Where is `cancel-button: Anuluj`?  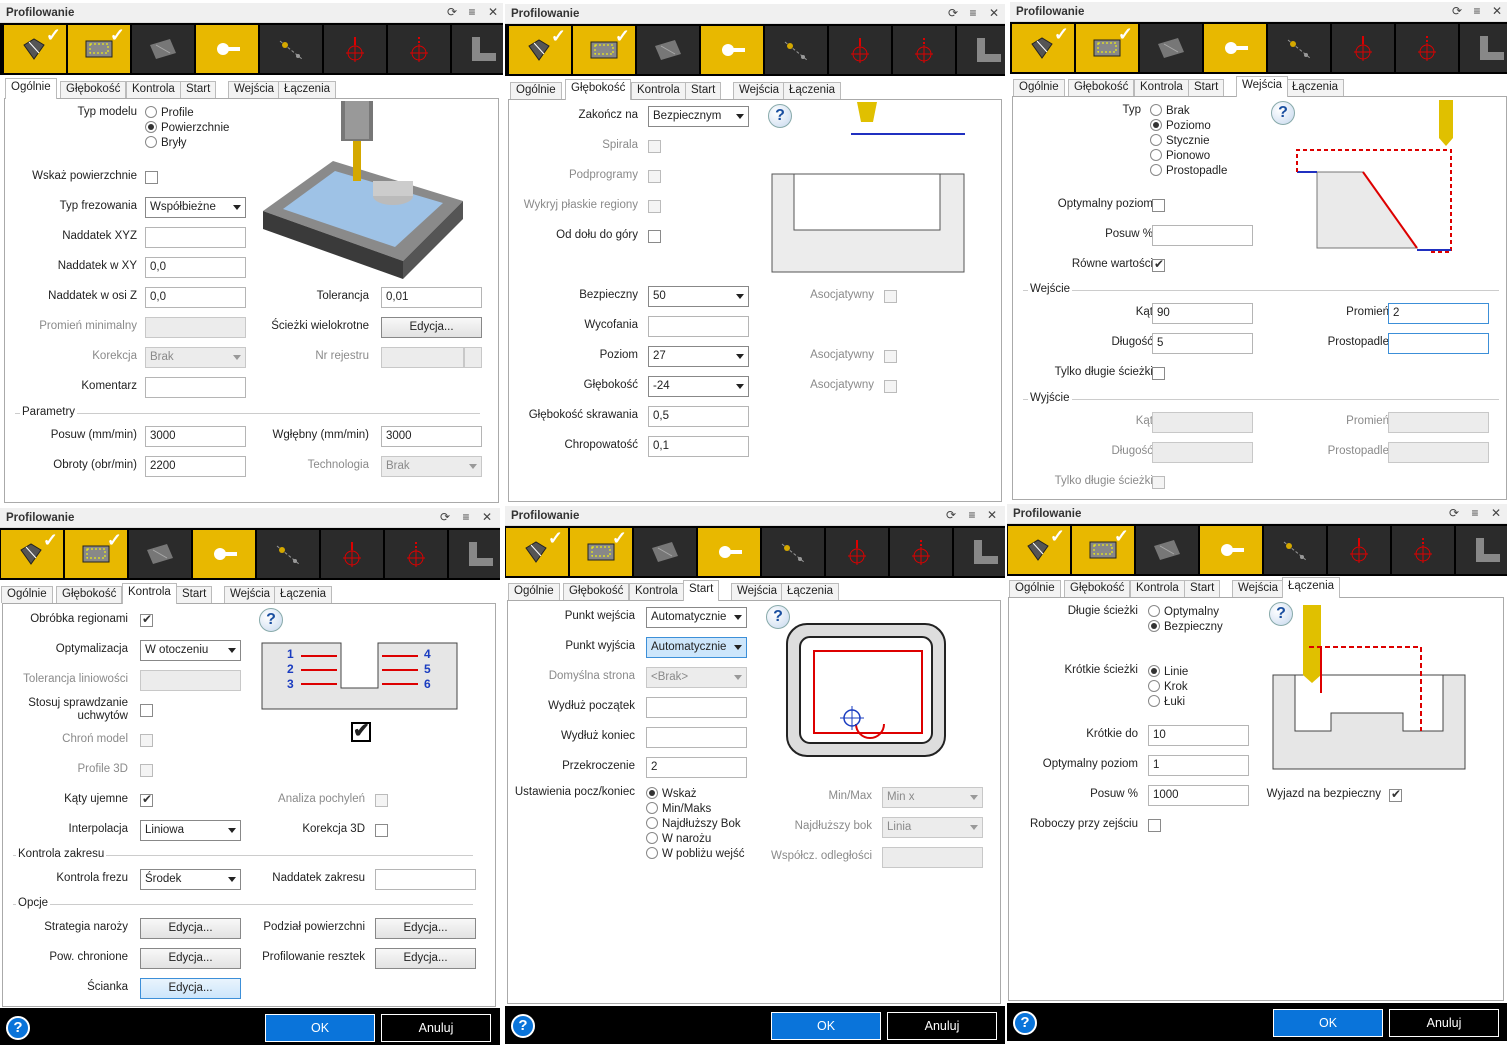
cancel-button: Anuluj is located at coordinates (436, 1028).